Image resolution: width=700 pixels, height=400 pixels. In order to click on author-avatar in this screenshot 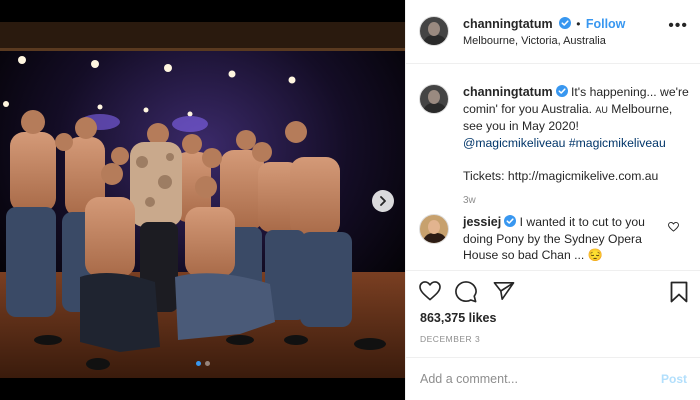, I will do `click(434, 31)`.